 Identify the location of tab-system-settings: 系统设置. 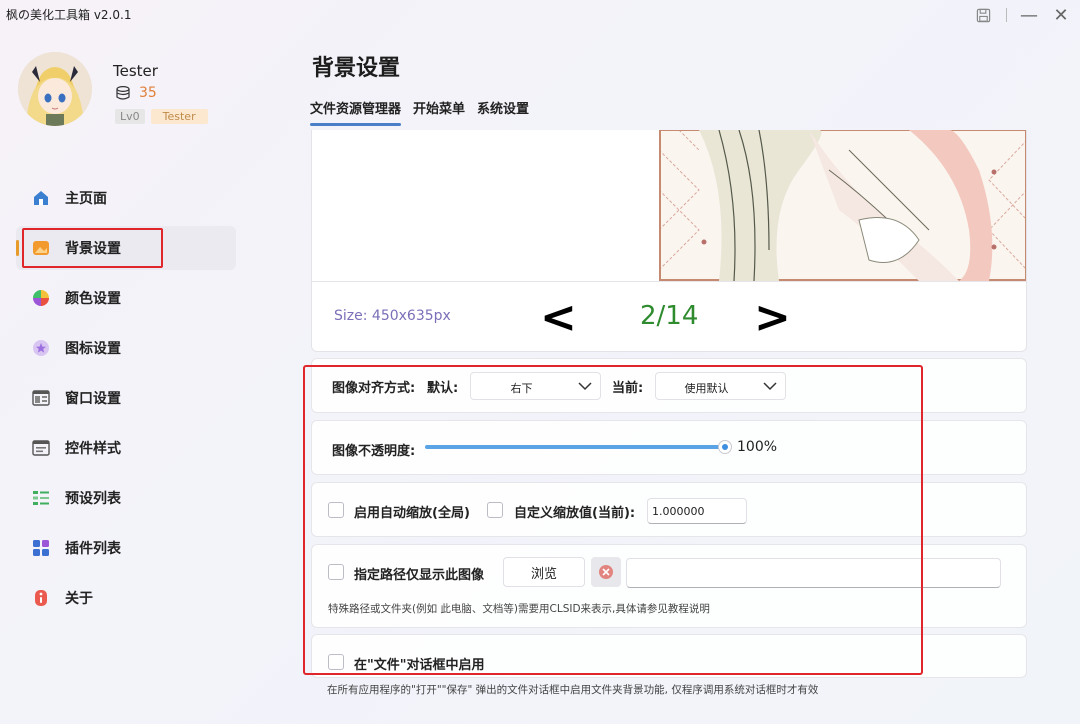
(503, 112).